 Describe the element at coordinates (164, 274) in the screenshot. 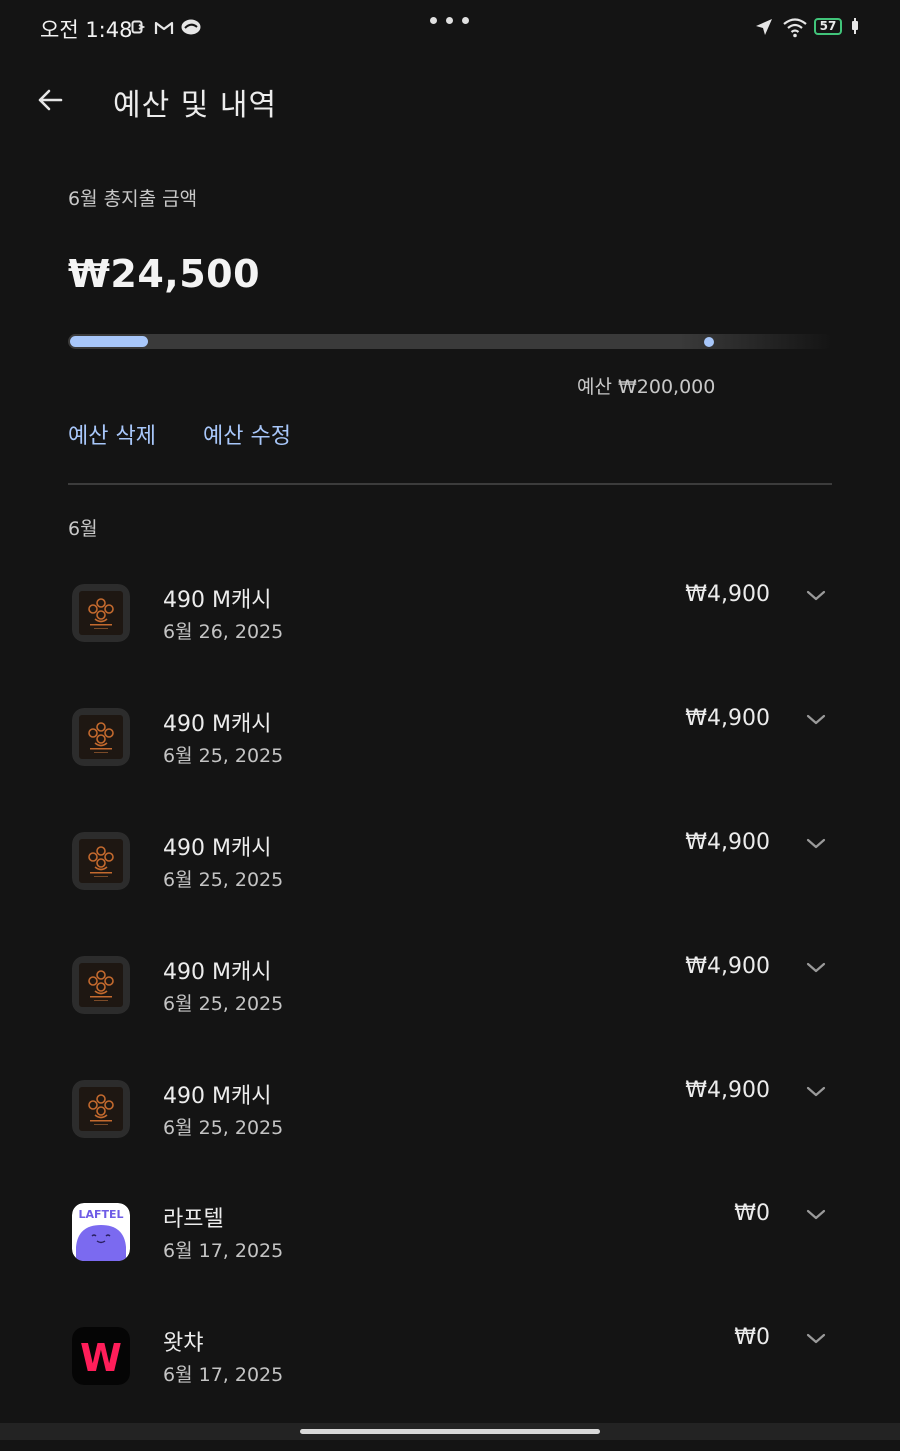

I see `total-amount: ₩24,500` at that location.